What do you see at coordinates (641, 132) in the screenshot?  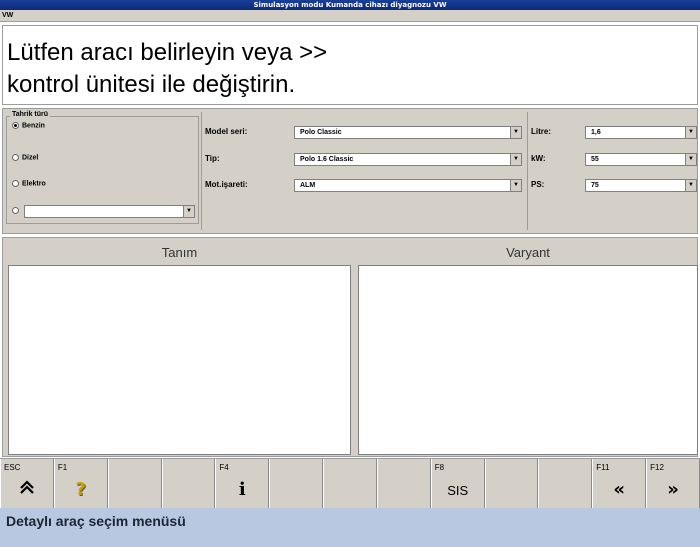 I see `litre-combo: 1,6 ▼` at bounding box center [641, 132].